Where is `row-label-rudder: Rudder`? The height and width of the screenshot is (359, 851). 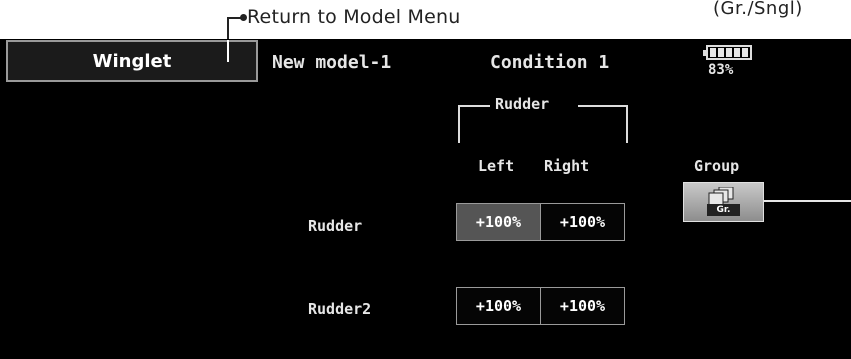 row-label-rudder: Rudder is located at coordinates (335, 226).